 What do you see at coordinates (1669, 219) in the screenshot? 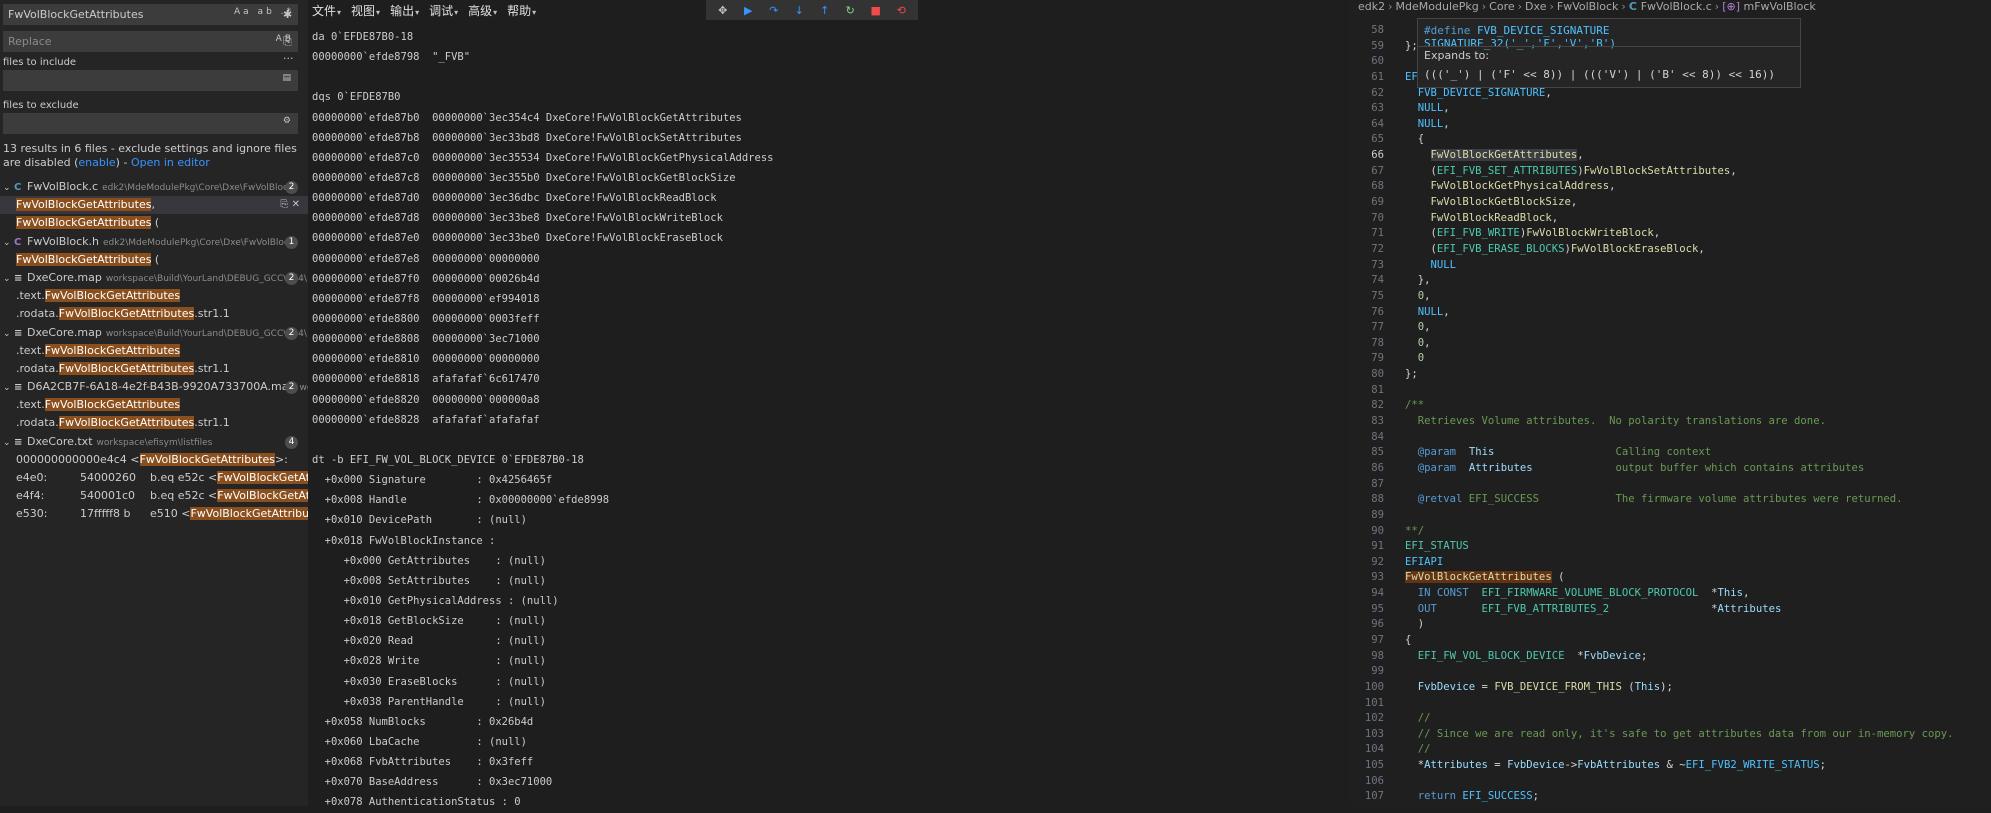
I see `code-line: 70 FwVolBlockReadBlock,` at bounding box center [1669, 219].